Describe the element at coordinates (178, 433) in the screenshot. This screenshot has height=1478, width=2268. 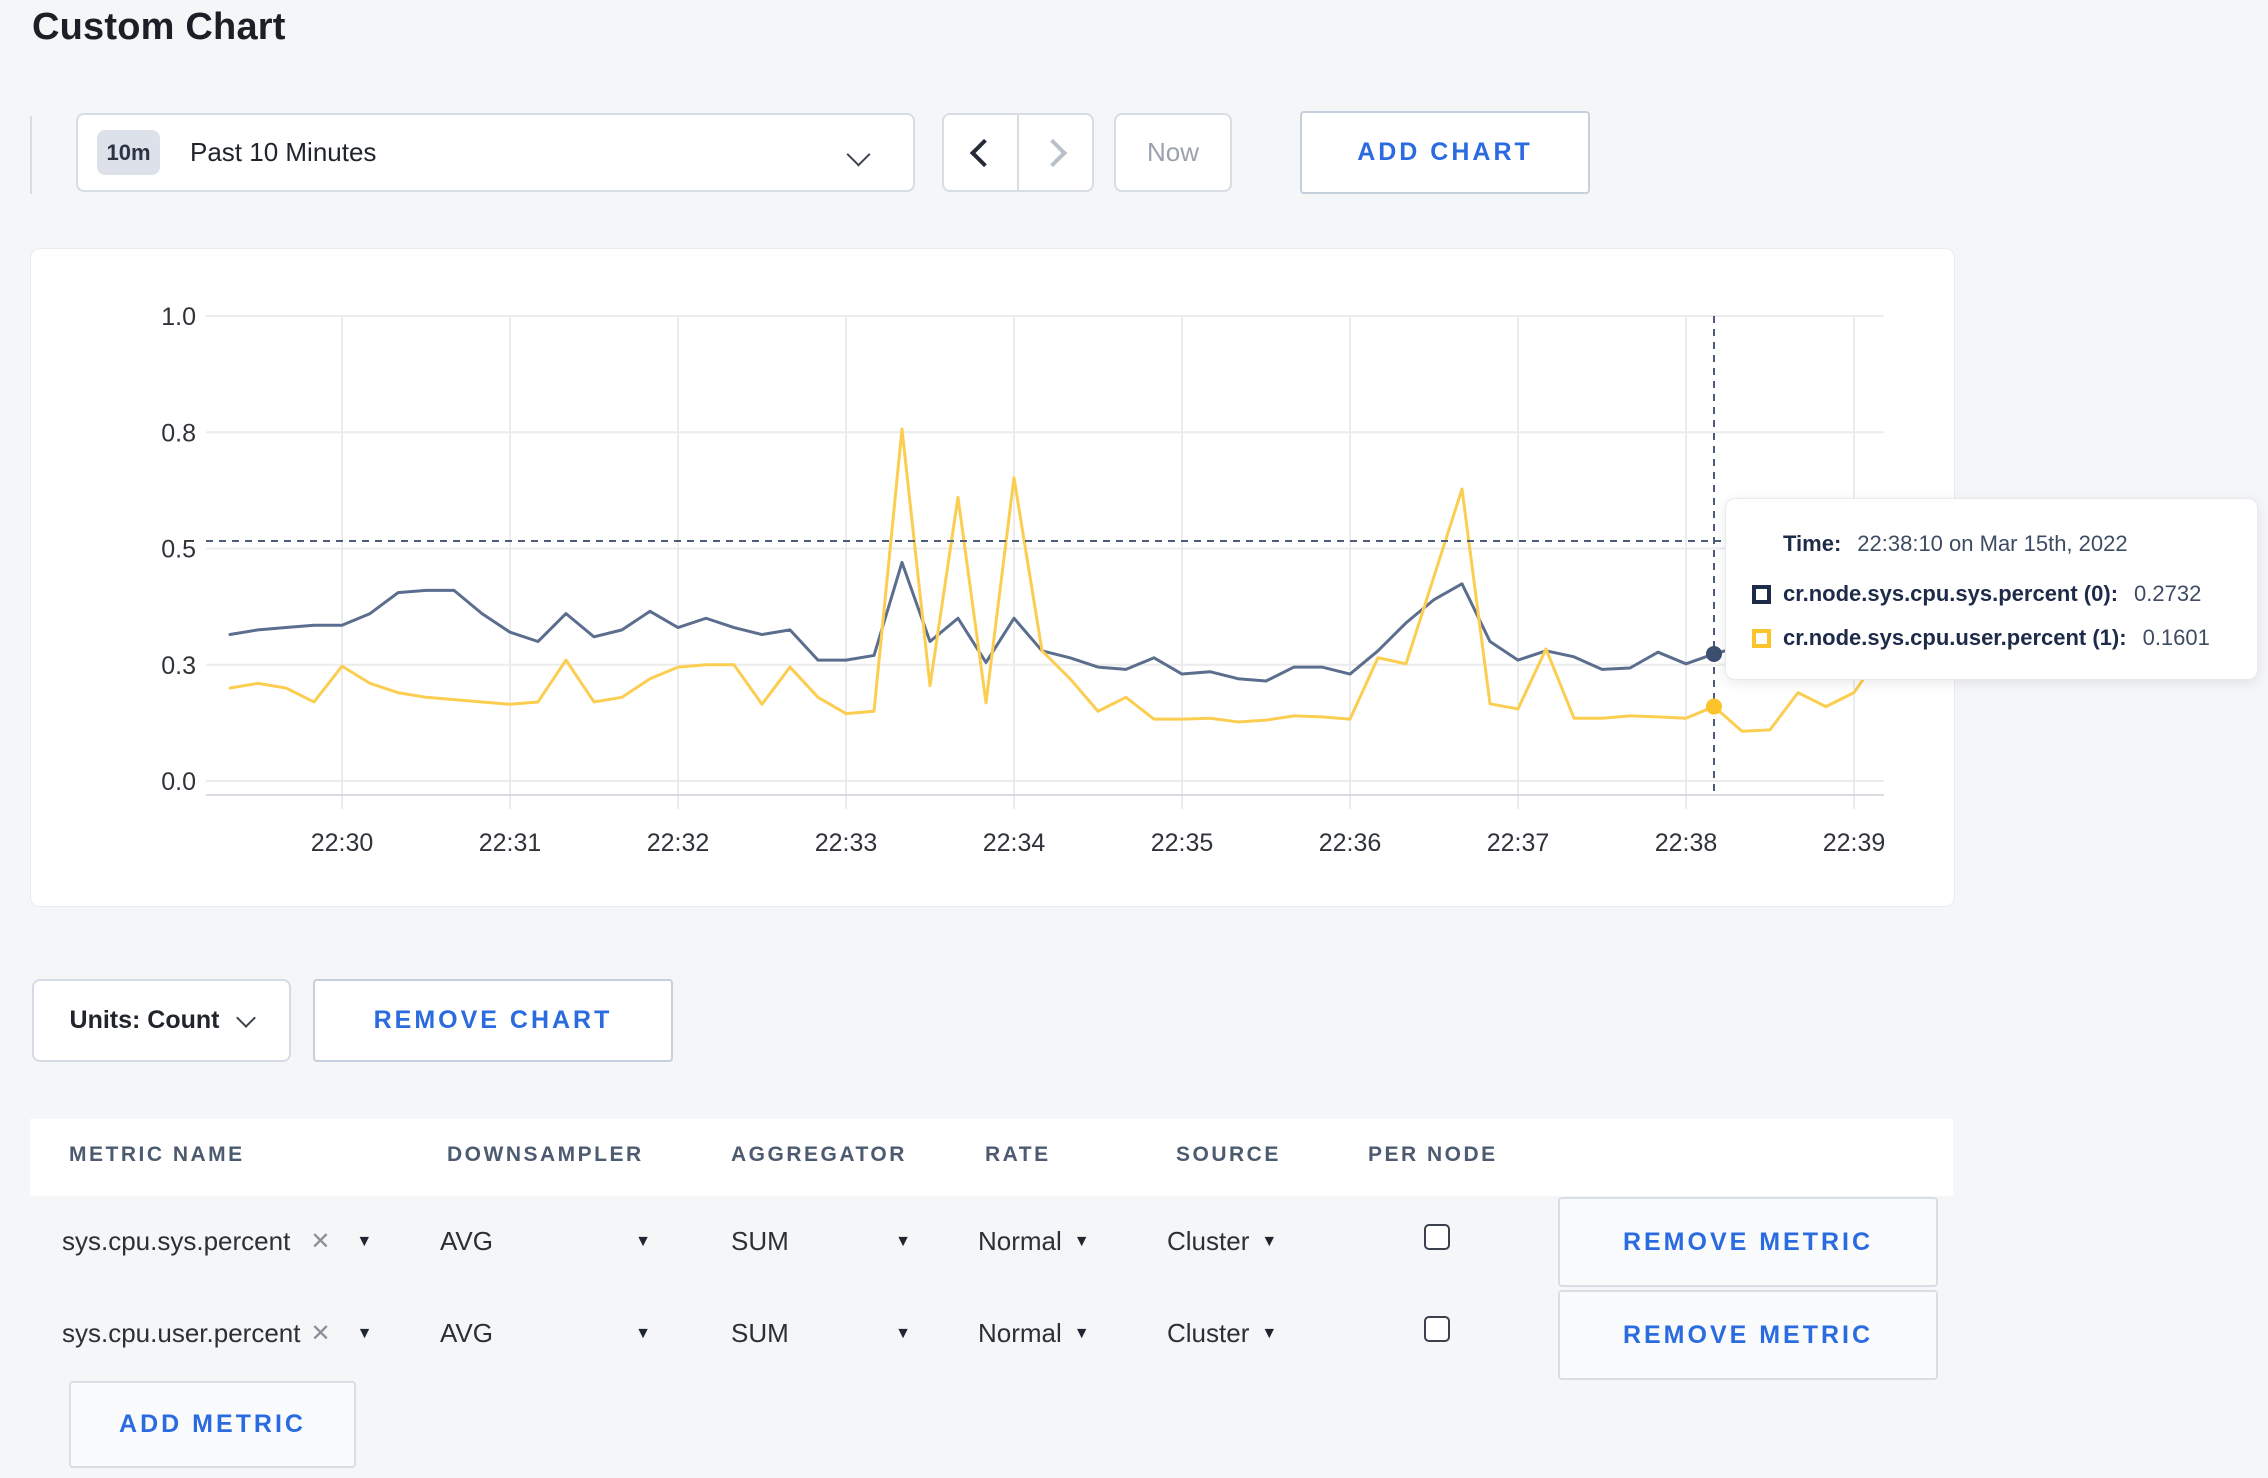
I see `y-axis-tick-label: 0.8` at that location.